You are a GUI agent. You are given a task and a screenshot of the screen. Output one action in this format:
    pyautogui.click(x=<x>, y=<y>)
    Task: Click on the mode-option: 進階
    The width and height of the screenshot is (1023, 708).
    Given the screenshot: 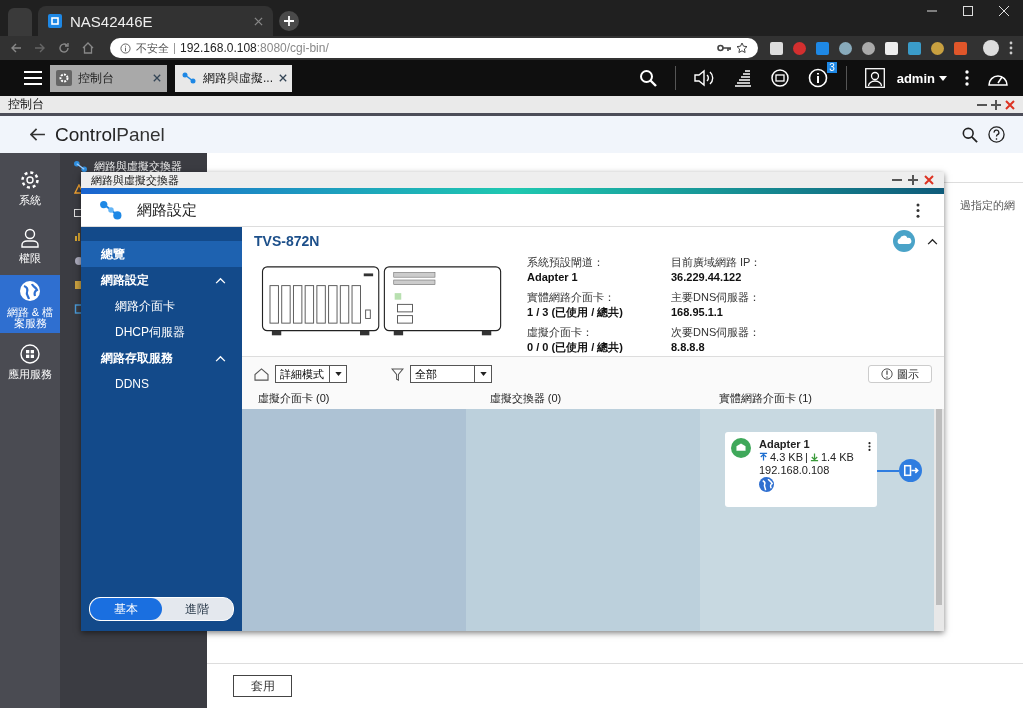 What is the action you would take?
    pyautogui.click(x=197, y=609)
    